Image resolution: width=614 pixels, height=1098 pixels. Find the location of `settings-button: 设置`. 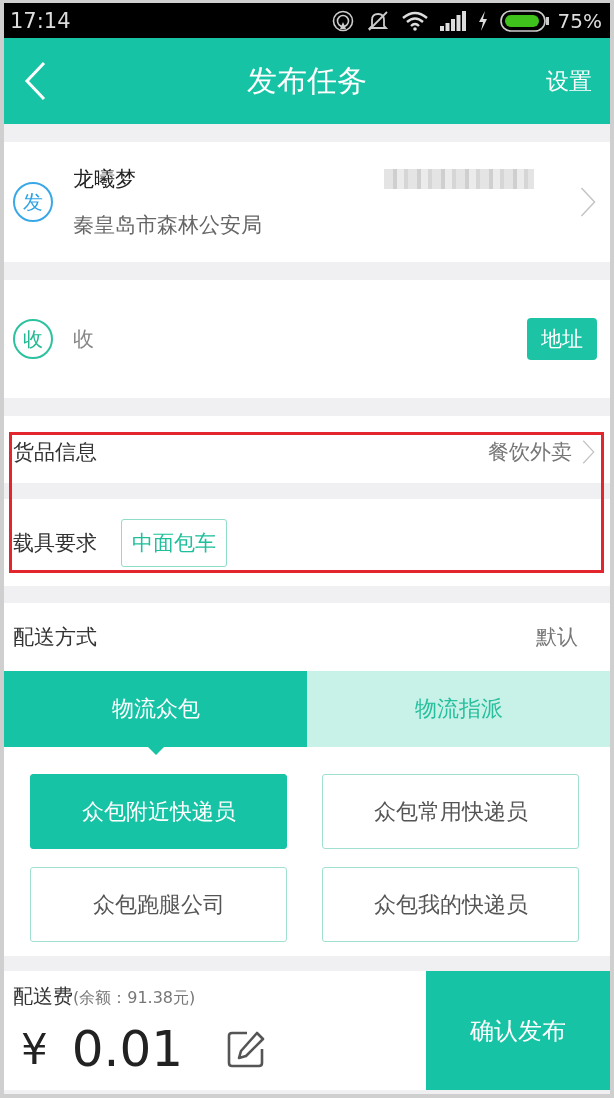

settings-button: 设置 is located at coordinates (569, 81).